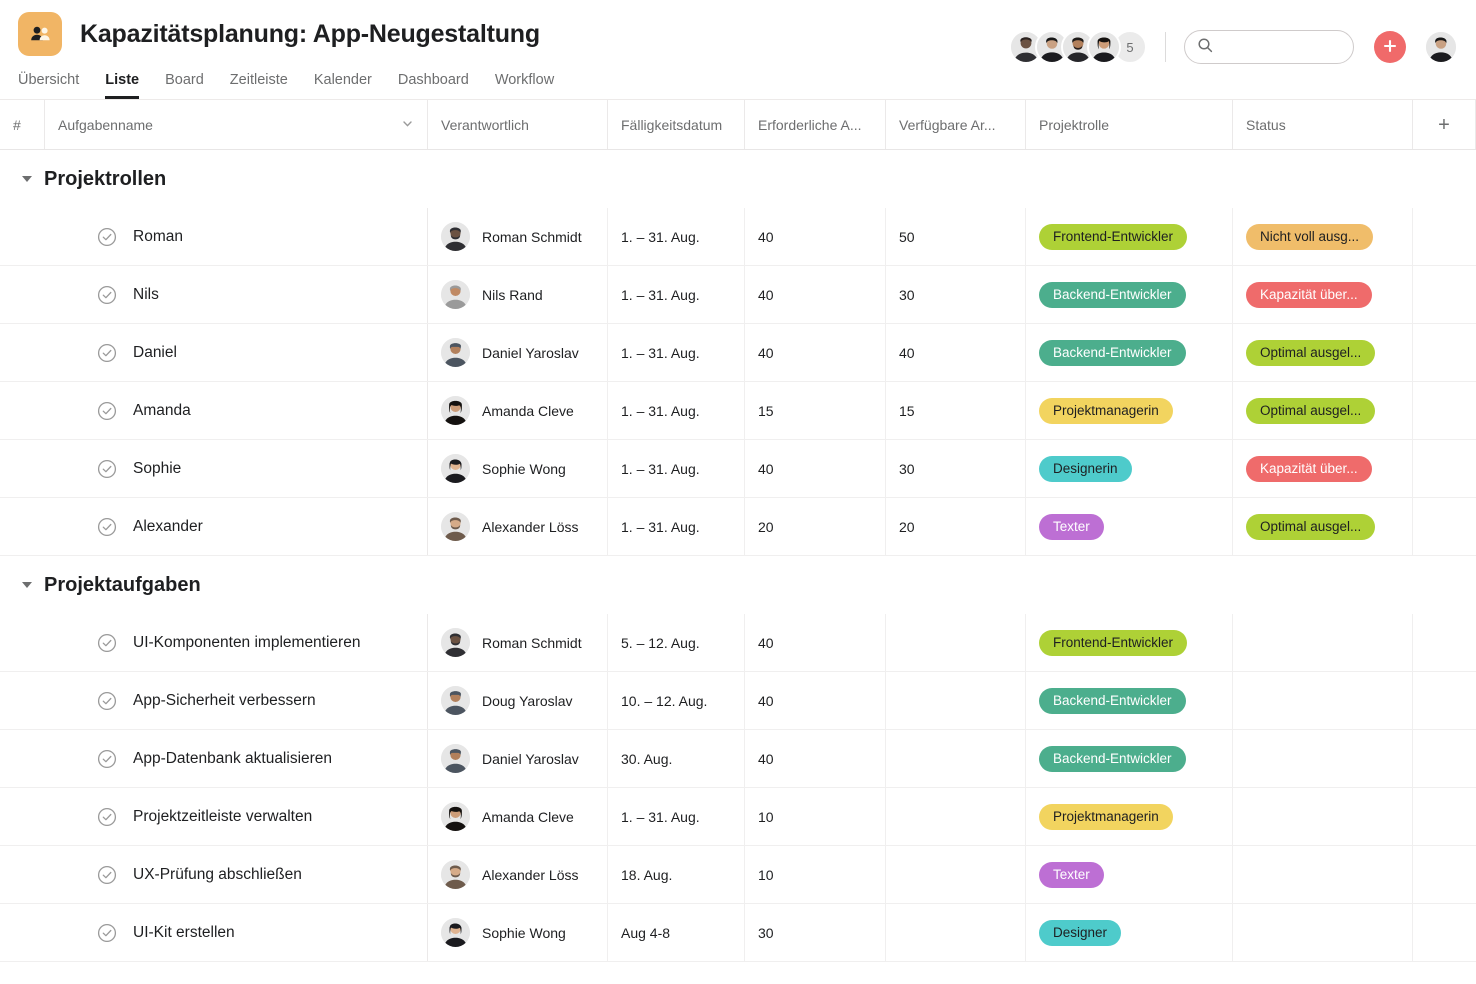 The height and width of the screenshot is (984, 1476). I want to click on project-role-pill: Designerin, so click(1085, 468).